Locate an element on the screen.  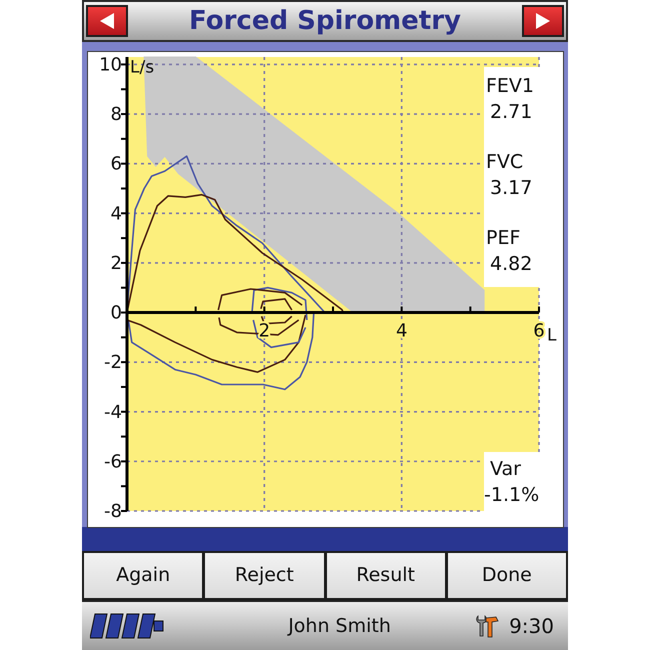
battery-icon is located at coordinates (127, 626).